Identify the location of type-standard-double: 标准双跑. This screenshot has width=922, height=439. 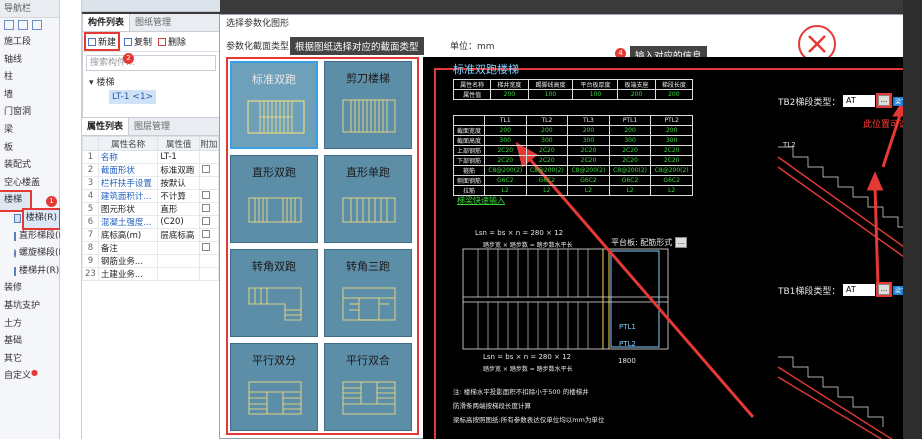
(274, 105).